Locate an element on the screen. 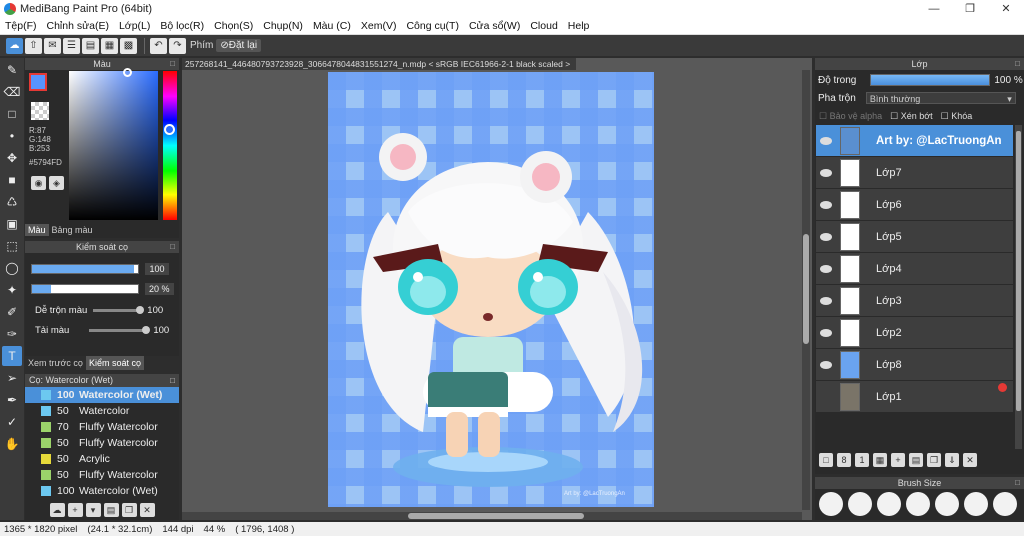 The image size is (1024, 536). brush-add-icon: + is located at coordinates (75, 510).